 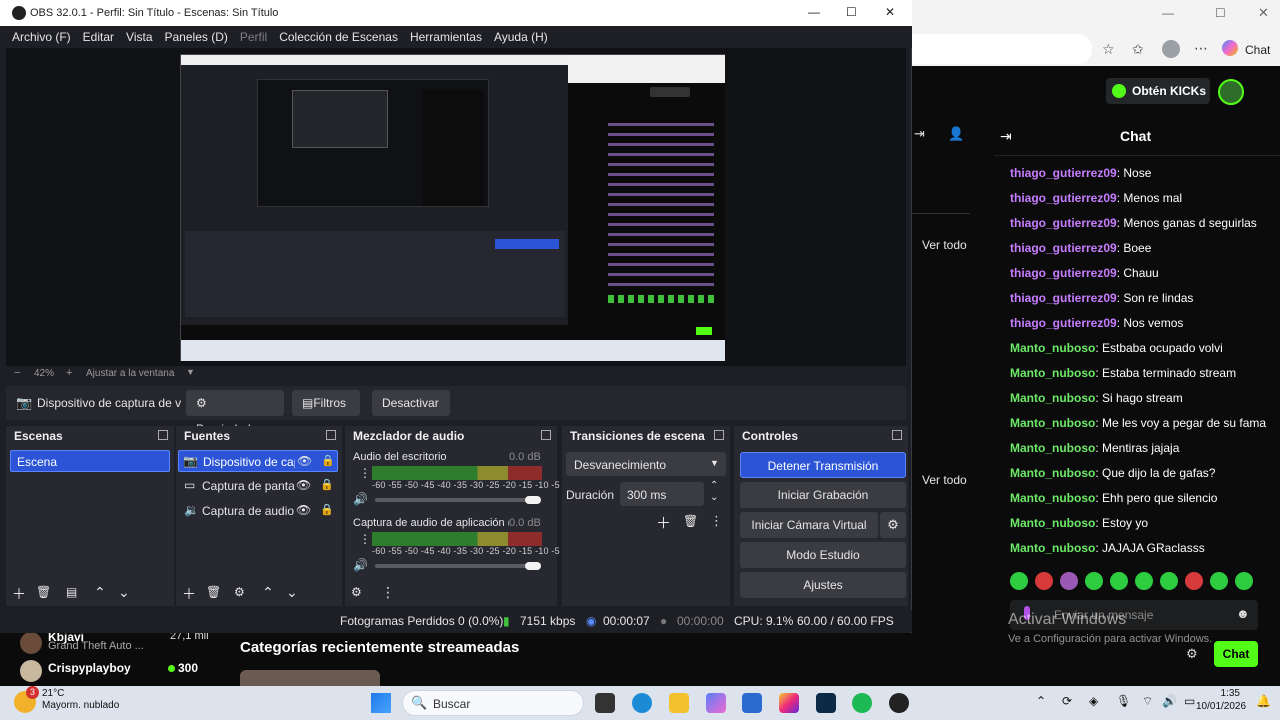 I want to click on volume-icon: 🔊, so click(x=1169, y=701).